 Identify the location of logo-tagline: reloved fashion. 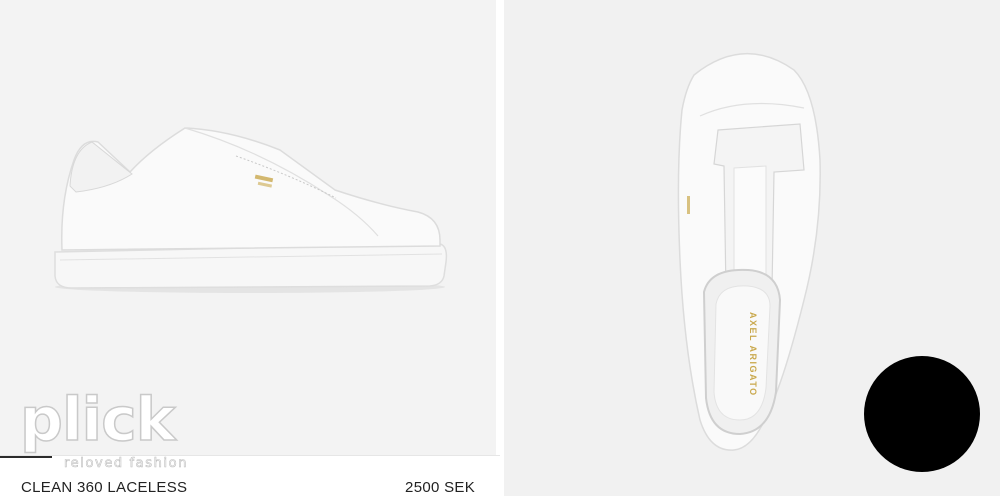
(126, 464).